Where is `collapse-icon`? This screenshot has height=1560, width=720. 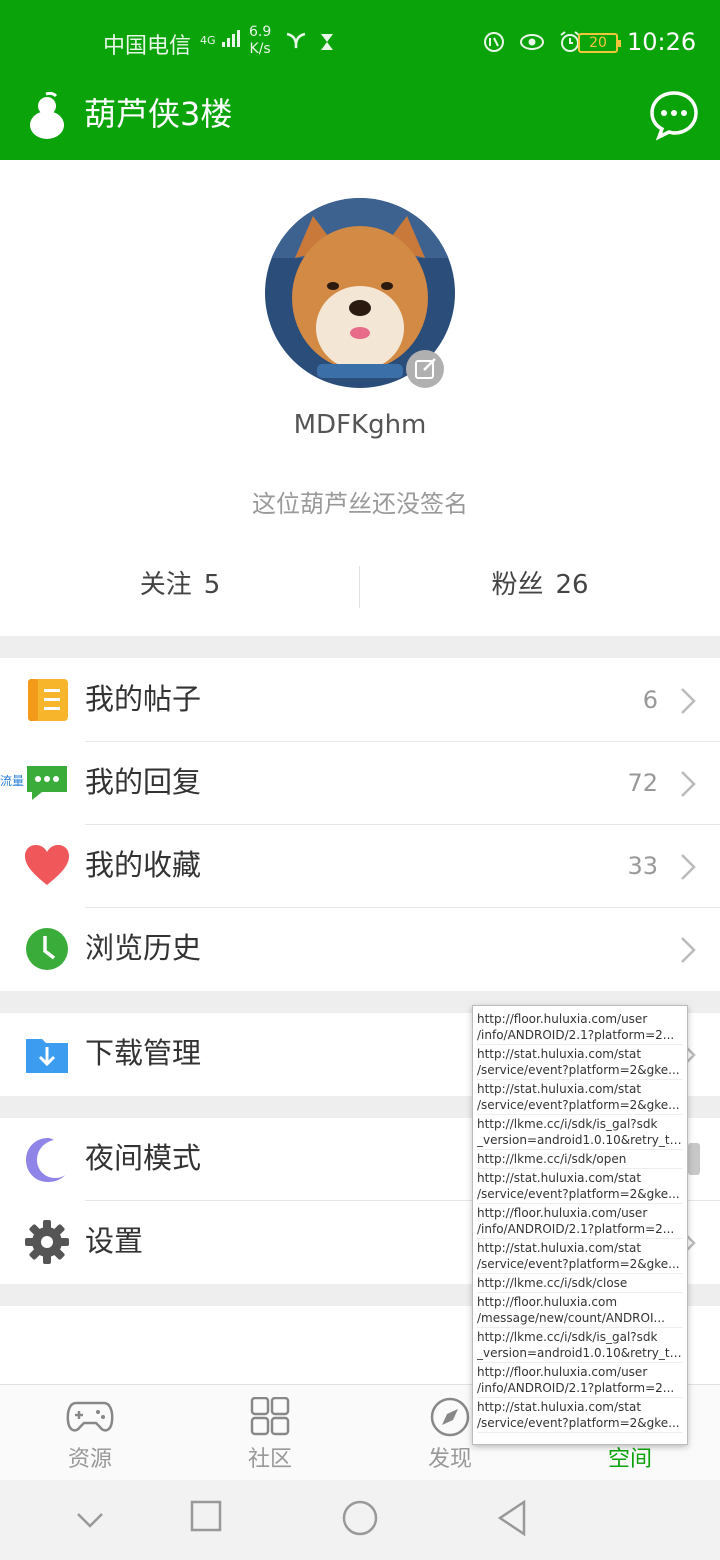 collapse-icon is located at coordinates (90, 1520).